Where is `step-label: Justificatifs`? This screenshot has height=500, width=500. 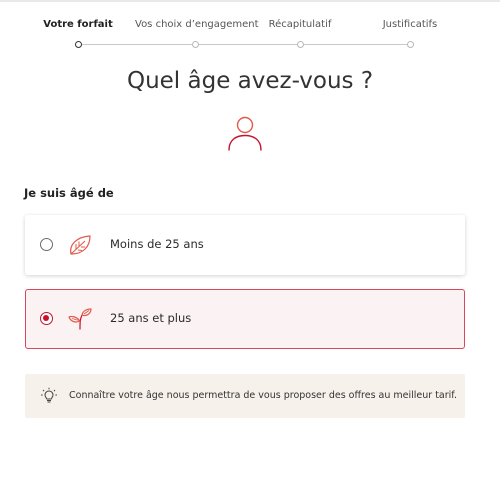 step-label: Justificatifs is located at coordinates (410, 24).